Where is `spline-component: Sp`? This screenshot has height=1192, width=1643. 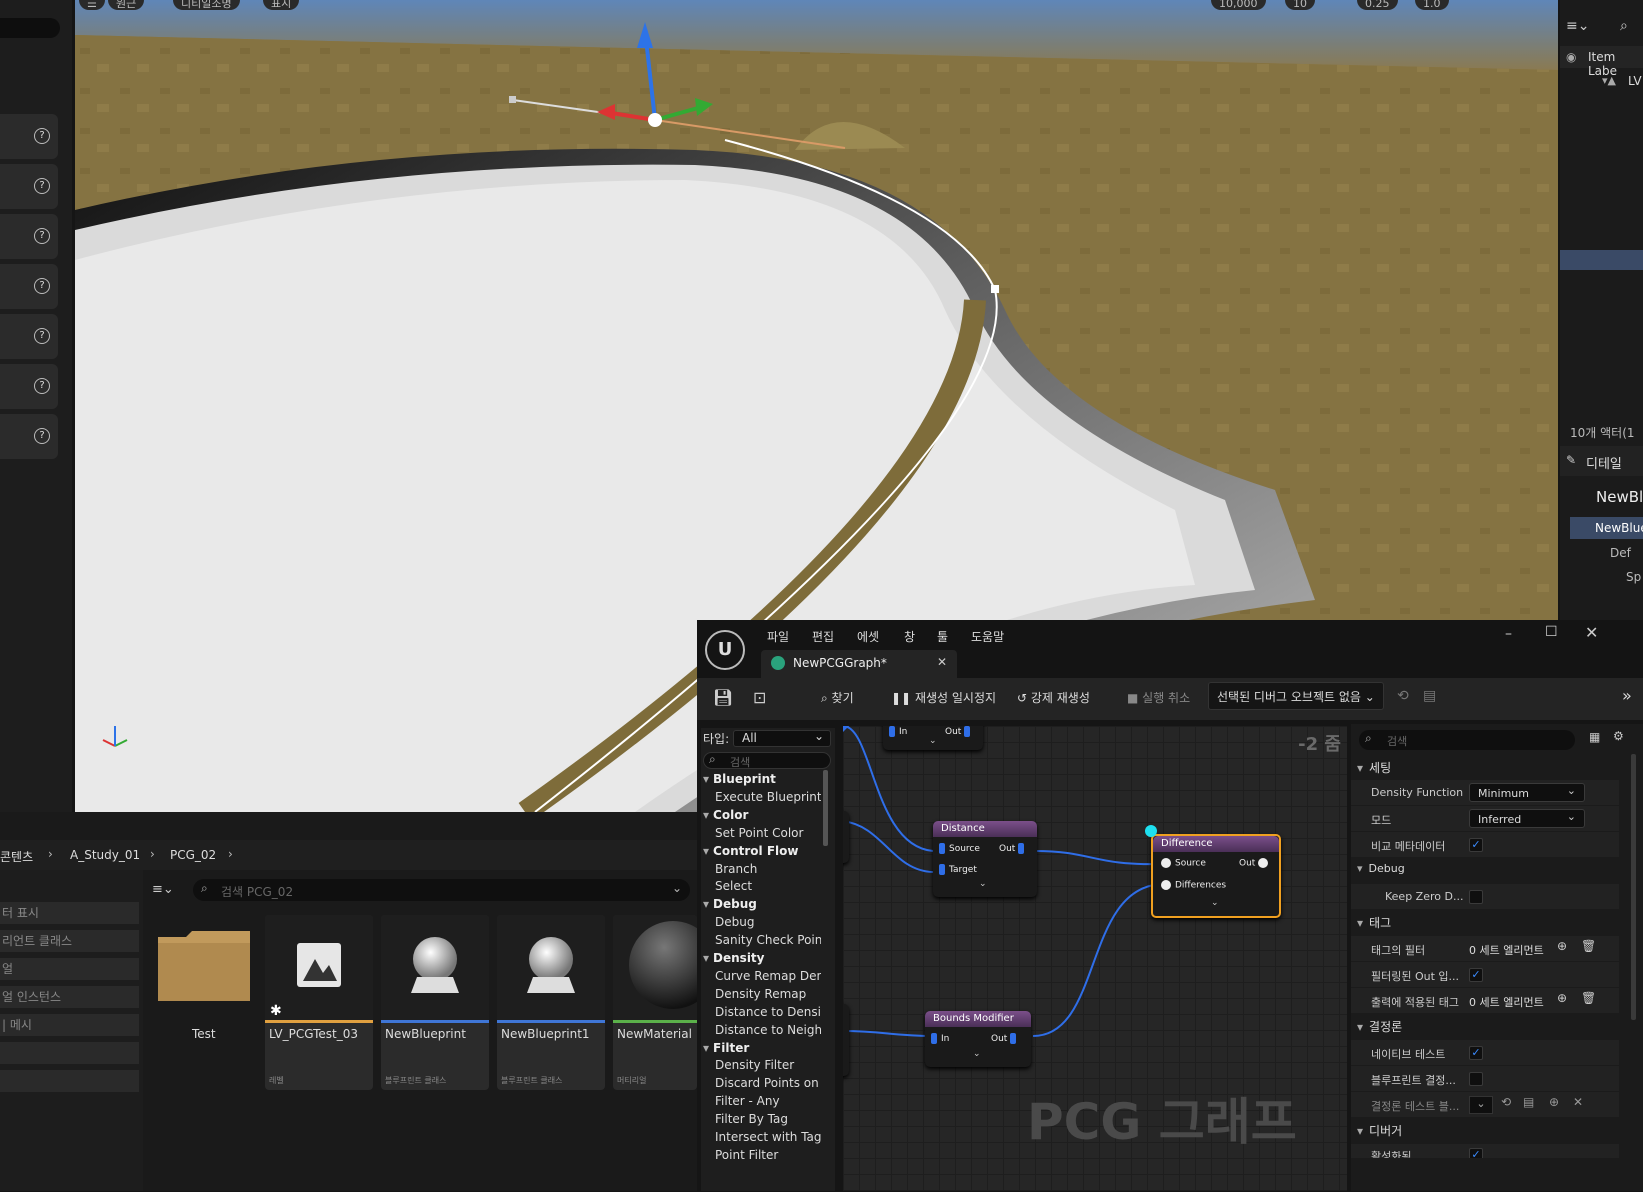
spline-component: Sp is located at coordinates (1633, 577).